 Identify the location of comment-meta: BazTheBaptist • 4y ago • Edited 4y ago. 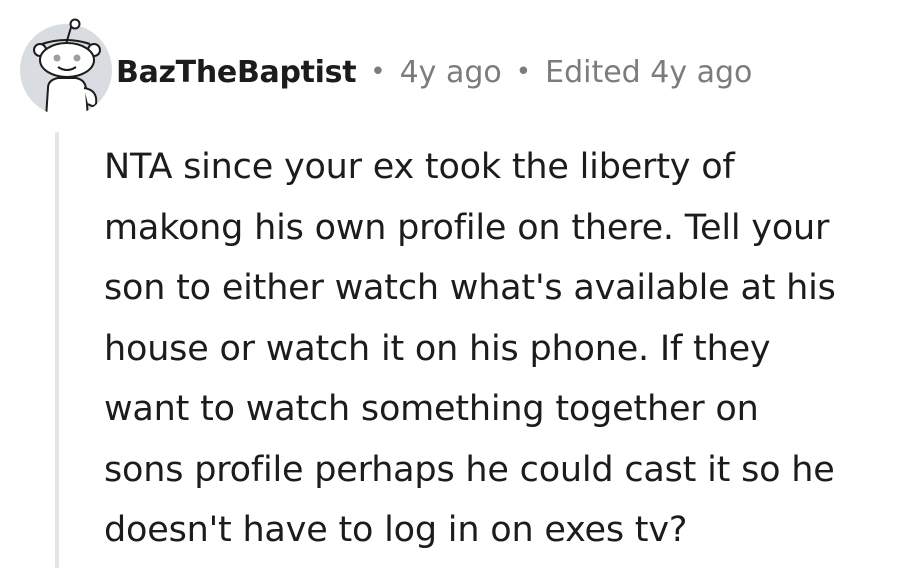
(434, 72).